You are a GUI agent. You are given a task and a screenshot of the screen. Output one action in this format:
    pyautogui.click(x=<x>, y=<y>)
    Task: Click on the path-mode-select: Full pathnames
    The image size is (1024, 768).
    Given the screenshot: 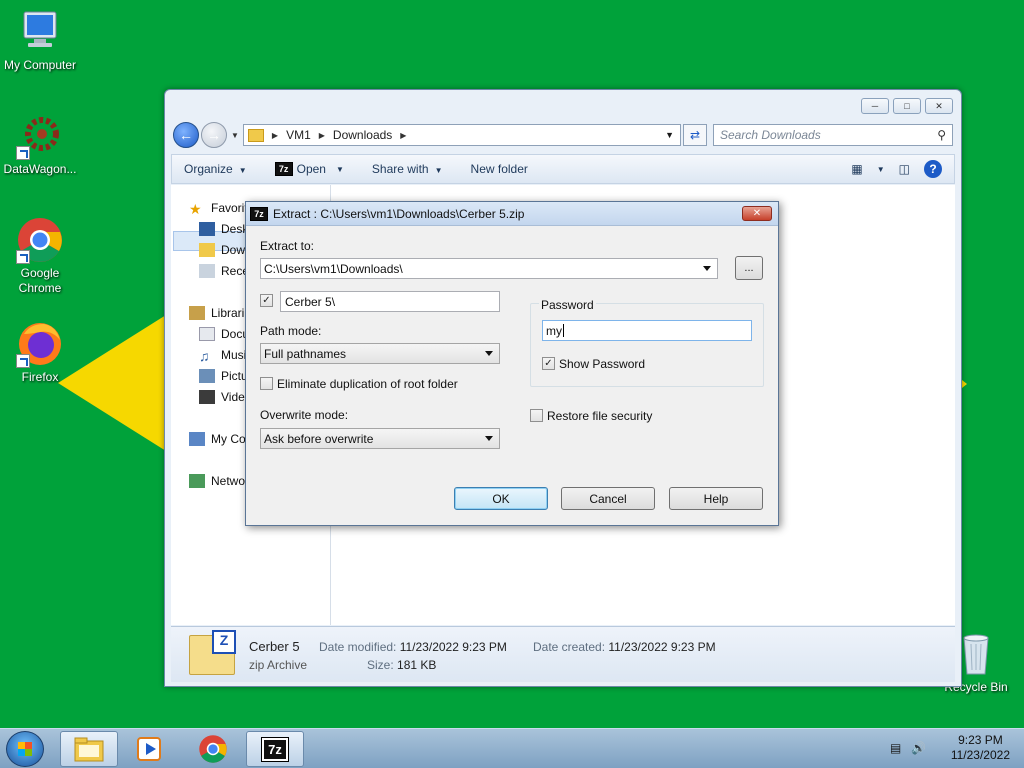 What is the action you would take?
    pyautogui.click(x=380, y=353)
    